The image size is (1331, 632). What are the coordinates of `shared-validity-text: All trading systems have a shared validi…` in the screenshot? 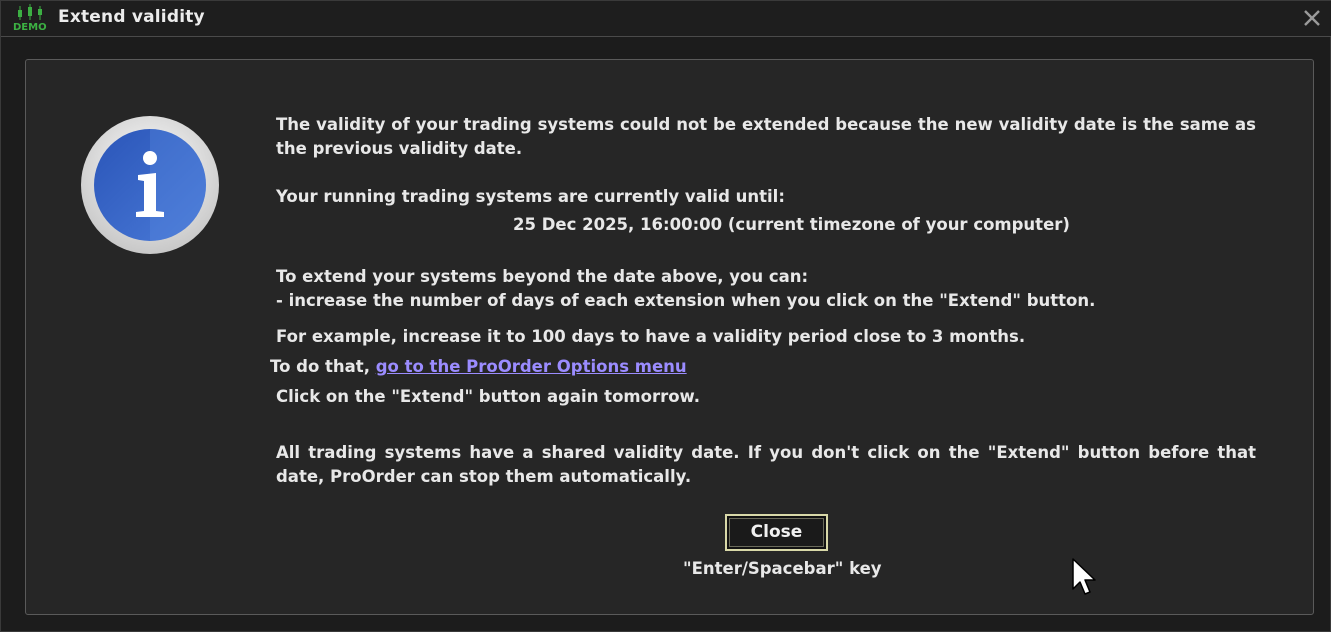 It's located at (766, 464).